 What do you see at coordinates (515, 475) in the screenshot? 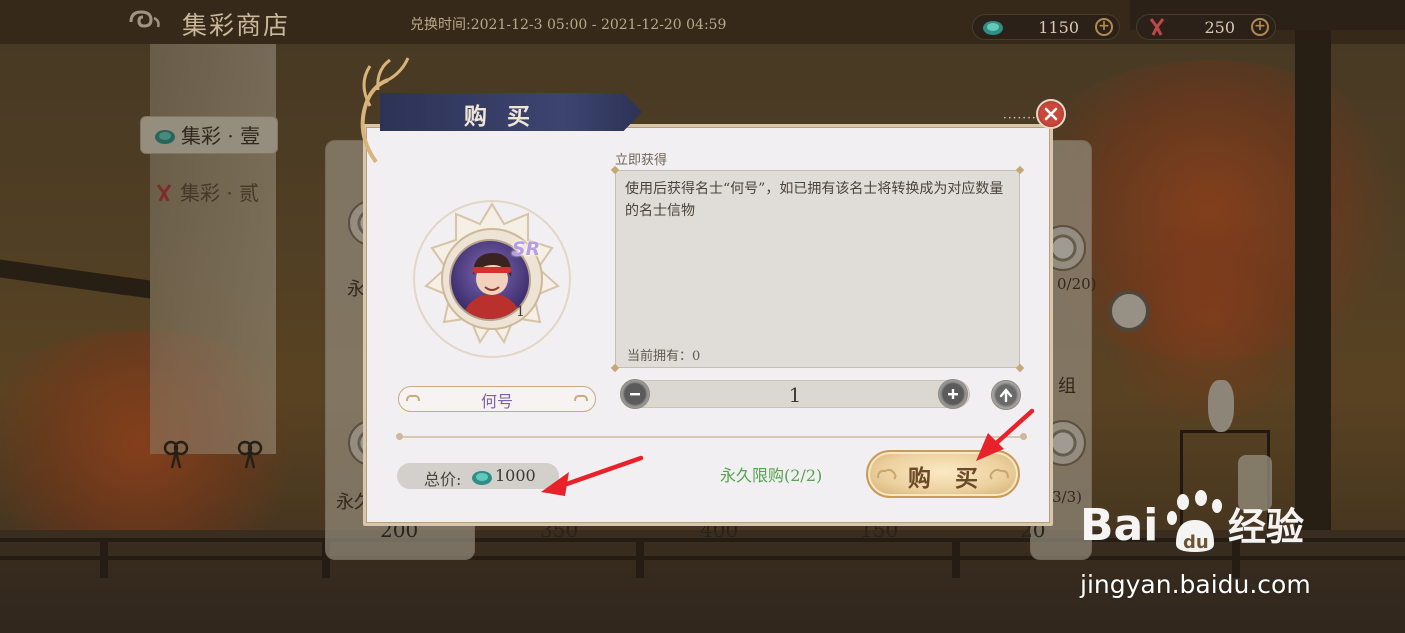
I see `total-price-value: 1000` at bounding box center [515, 475].